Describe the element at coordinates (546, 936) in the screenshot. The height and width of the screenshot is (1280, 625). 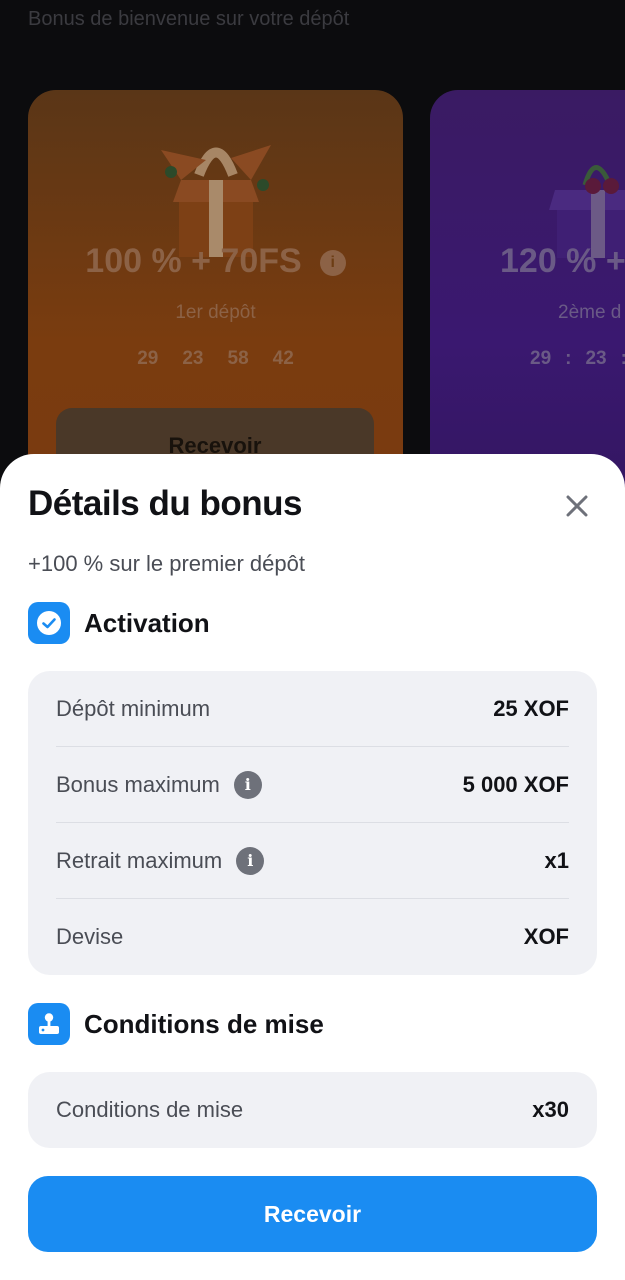
I see `row-value: XOF` at that location.